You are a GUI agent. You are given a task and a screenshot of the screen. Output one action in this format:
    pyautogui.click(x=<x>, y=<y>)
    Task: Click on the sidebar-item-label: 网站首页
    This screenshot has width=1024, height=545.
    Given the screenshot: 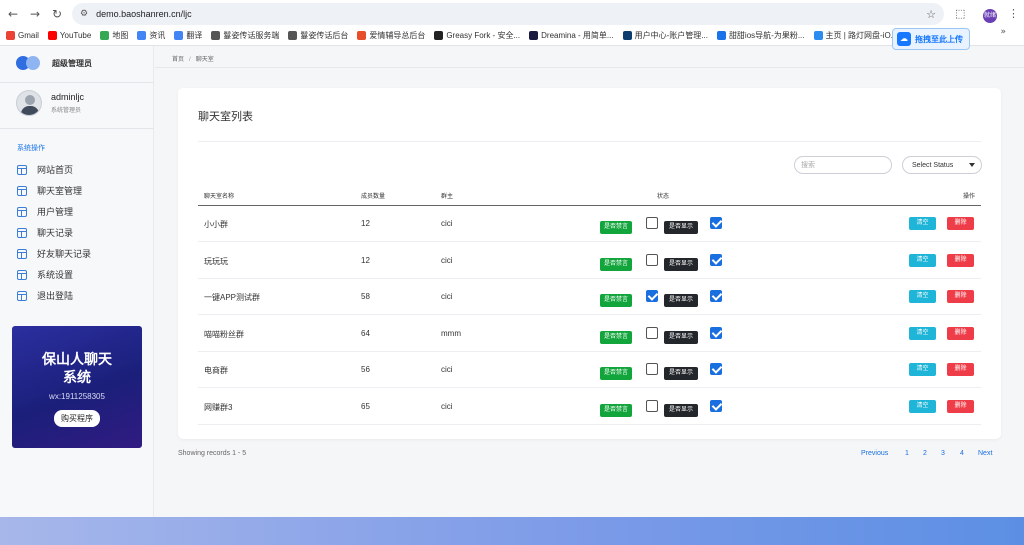 What is the action you would take?
    pyautogui.click(x=55, y=170)
    